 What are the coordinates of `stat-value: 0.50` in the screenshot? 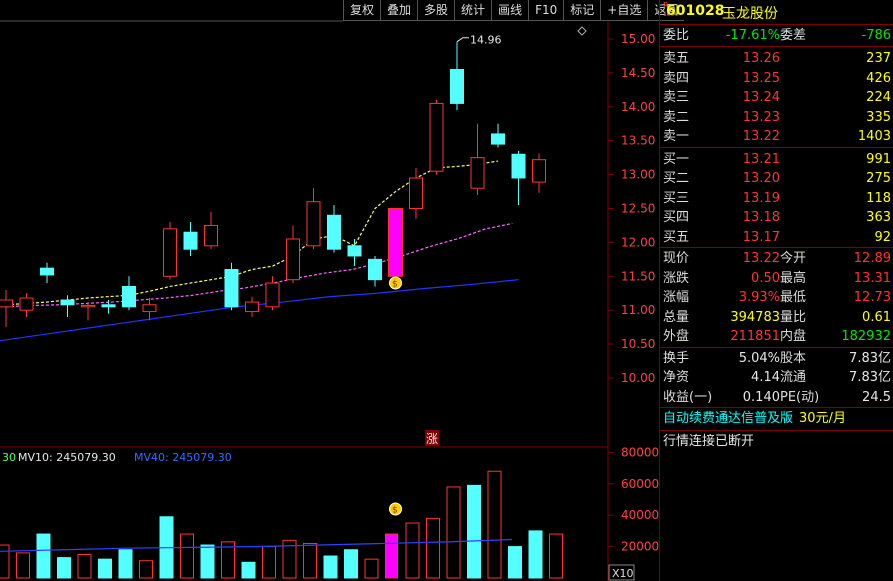 It's located at (765, 278).